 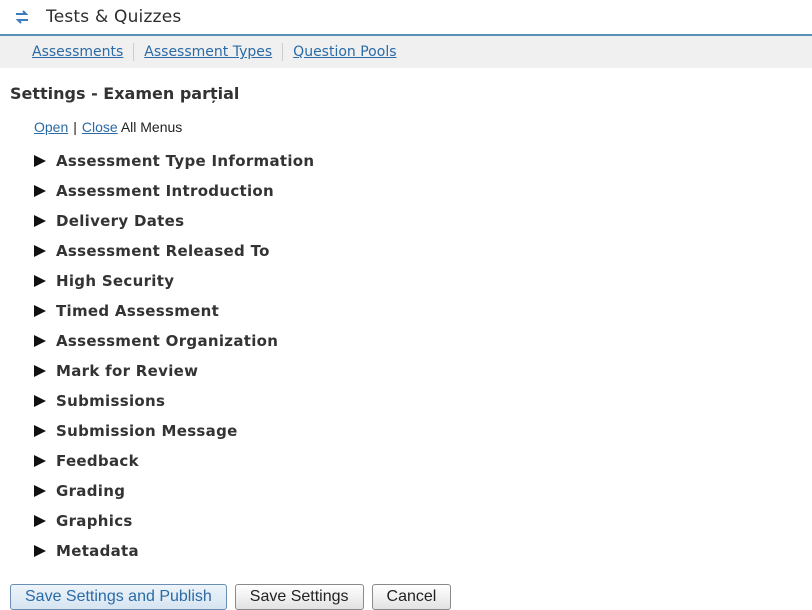 What do you see at coordinates (147, 431) in the screenshot?
I see `section-label: Submission Message` at bounding box center [147, 431].